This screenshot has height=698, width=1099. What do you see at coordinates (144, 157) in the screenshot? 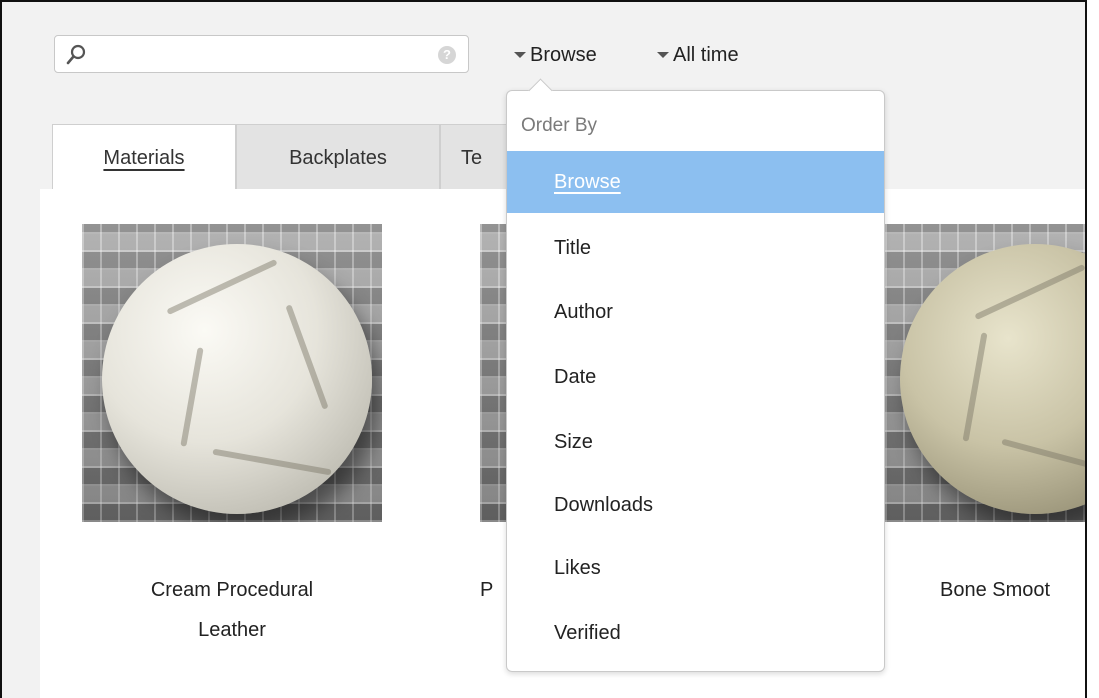
I see `tab-materials: Materials` at bounding box center [144, 157].